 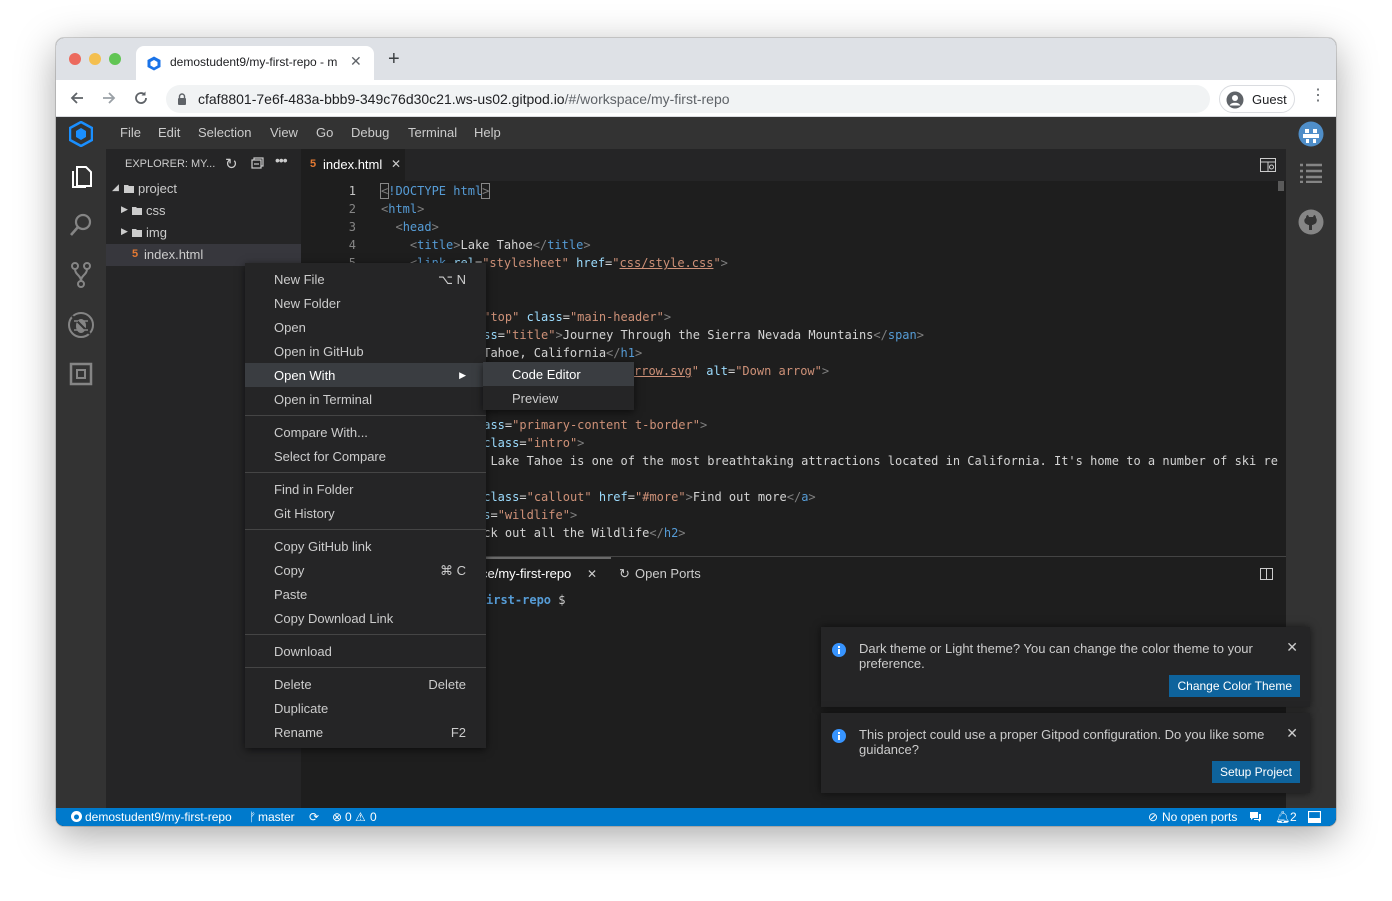 What do you see at coordinates (365, 546) in the screenshot?
I see `menu-item-copy-github-link: Copy GitHub link` at bounding box center [365, 546].